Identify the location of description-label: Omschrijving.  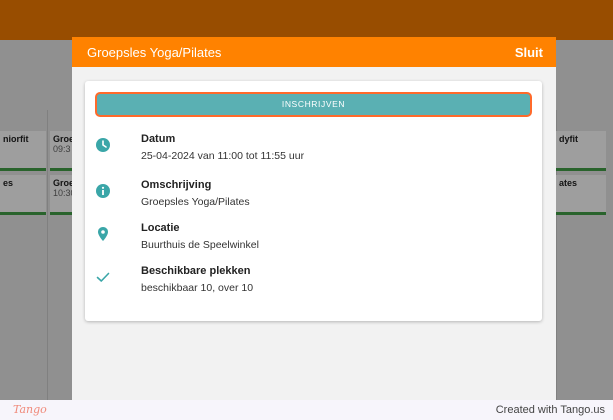
(176, 185).